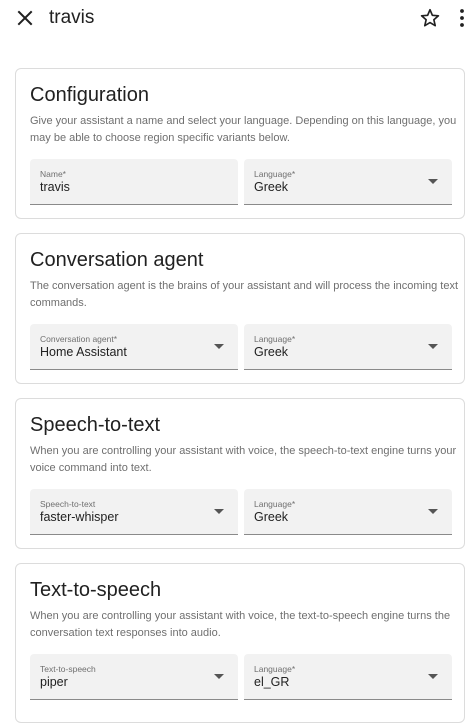 This screenshot has height=723, width=474. Describe the element at coordinates (83, 352) in the screenshot. I see `field-value: Home Assistant` at that location.